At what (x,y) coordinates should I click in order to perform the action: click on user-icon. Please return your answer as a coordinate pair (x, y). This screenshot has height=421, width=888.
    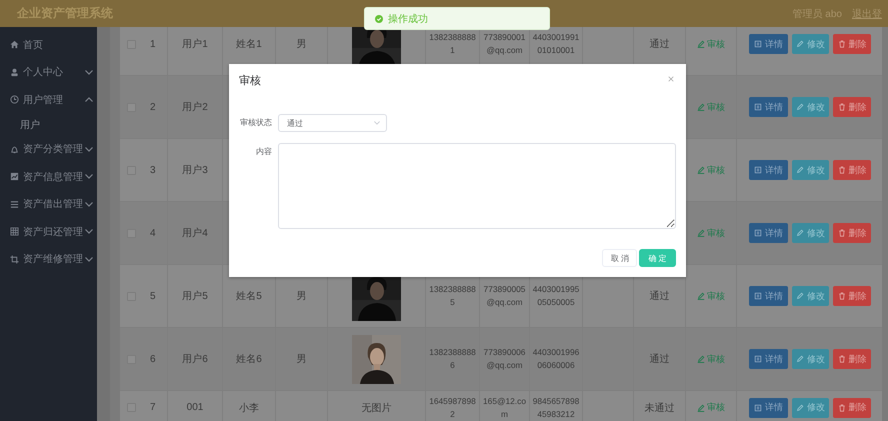
    Looking at the image, I should click on (14, 72).